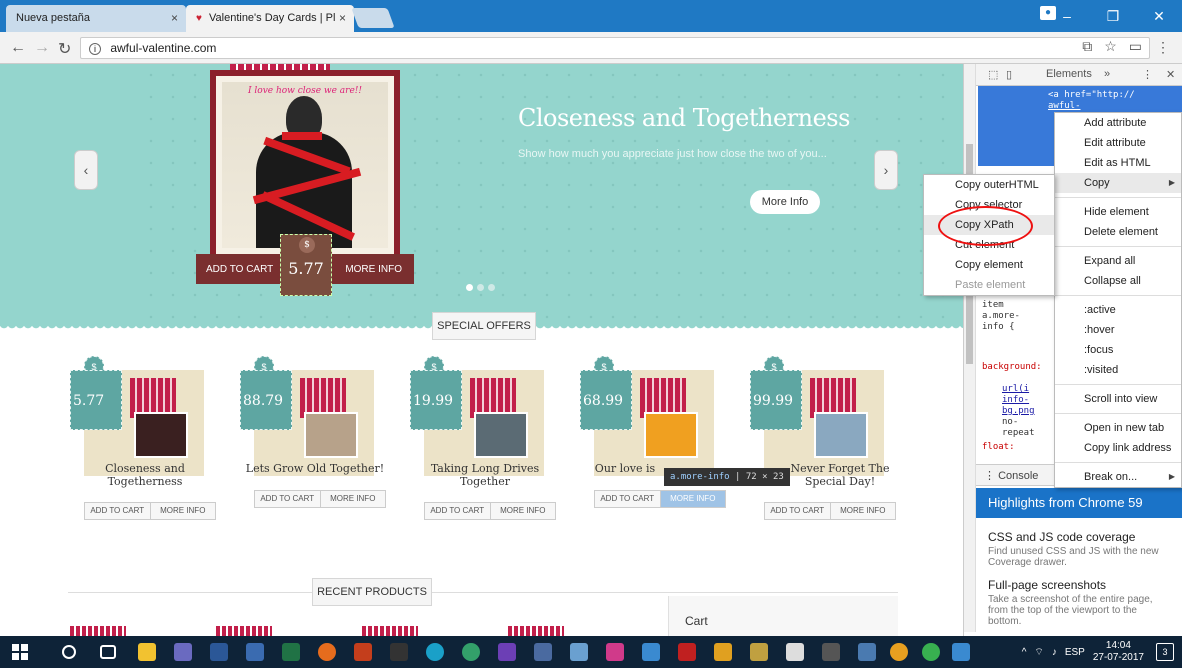 The image size is (1182, 668). I want to click on menu-item-focus: :focus, so click(1118, 350).